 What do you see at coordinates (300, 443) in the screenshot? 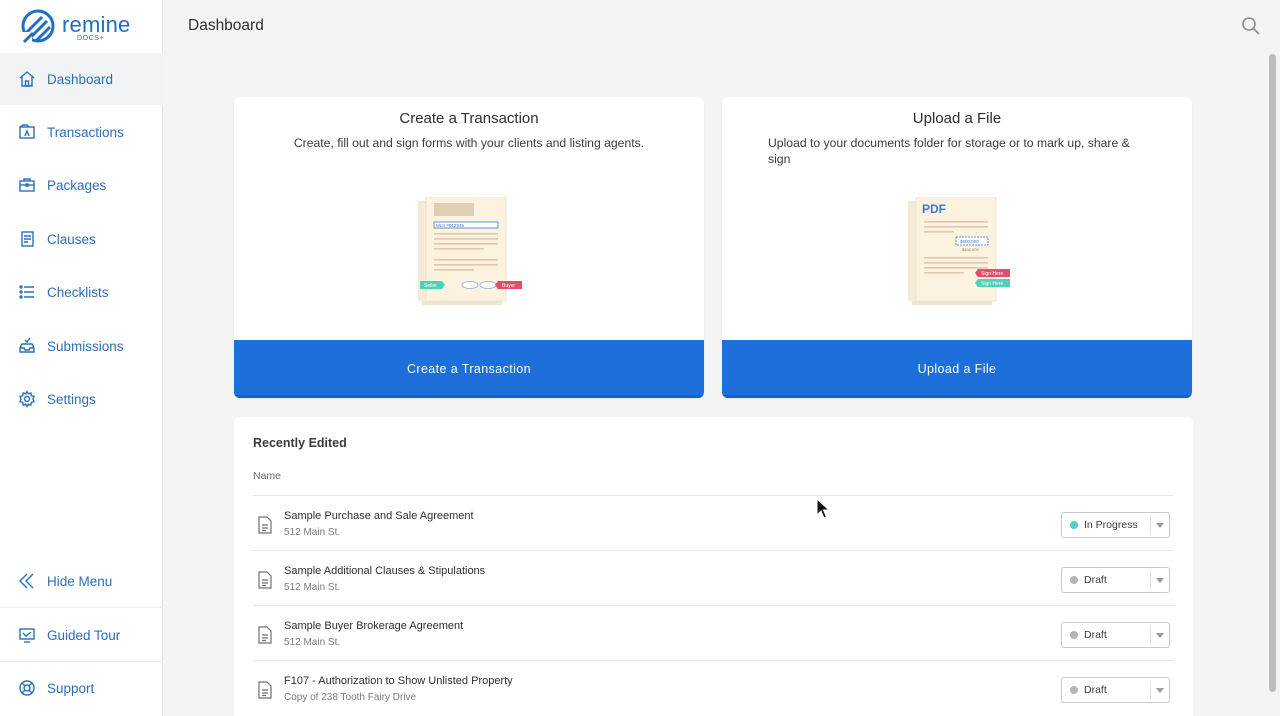
I see `section-title: Recently Edited` at bounding box center [300, 443].